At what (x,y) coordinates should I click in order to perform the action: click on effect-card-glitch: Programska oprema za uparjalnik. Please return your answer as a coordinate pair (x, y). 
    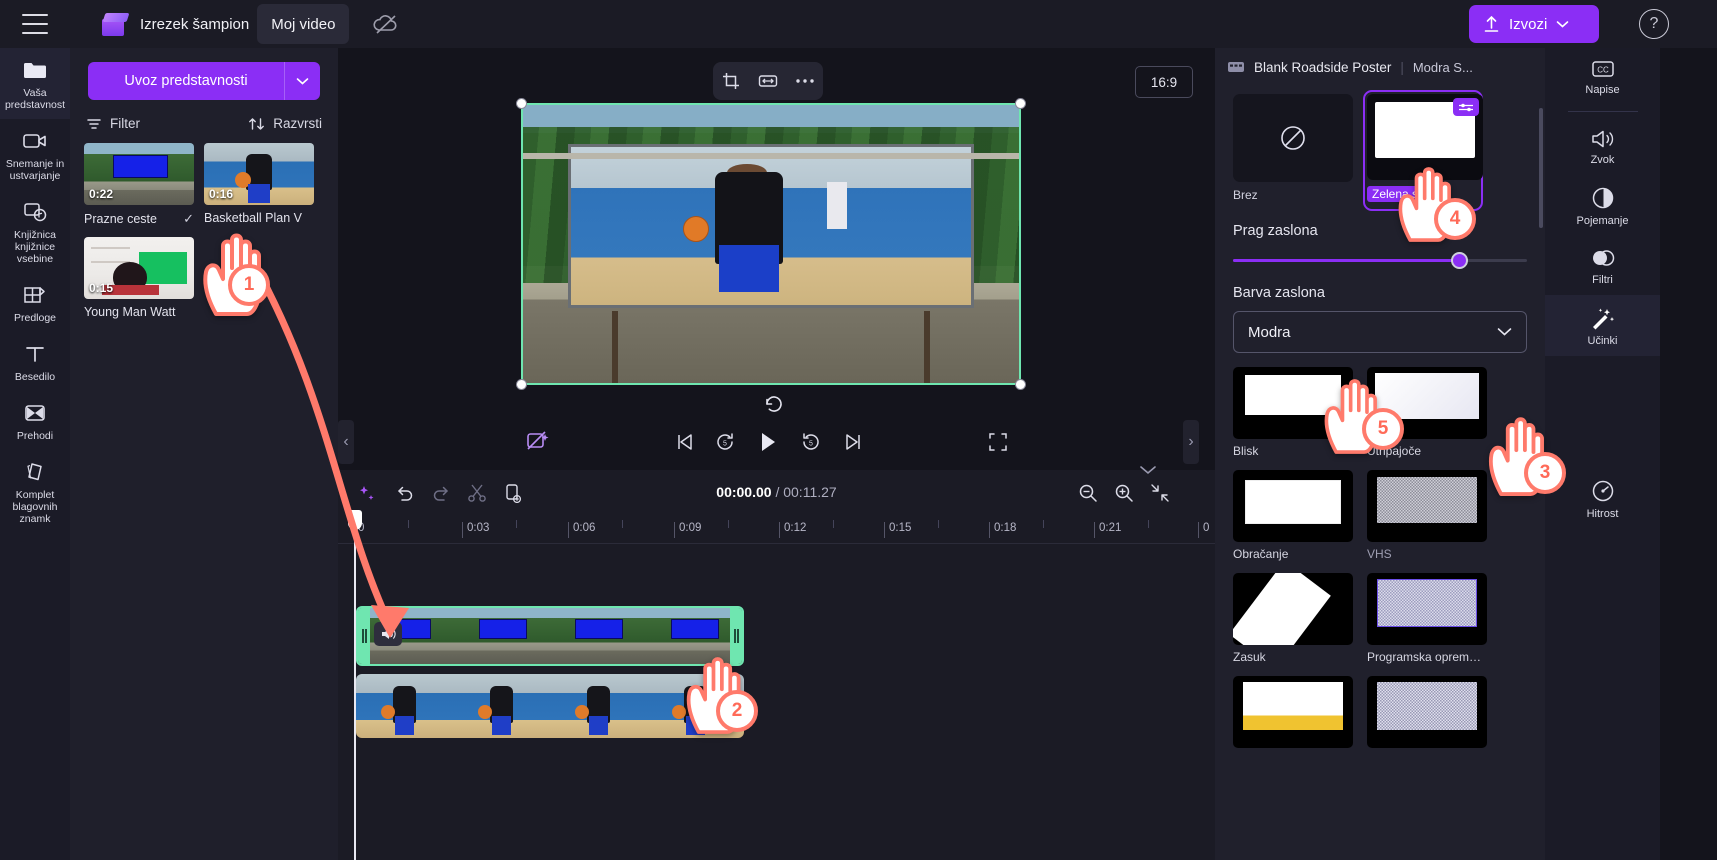
    Looking at the image, I should click on (1427, 618).